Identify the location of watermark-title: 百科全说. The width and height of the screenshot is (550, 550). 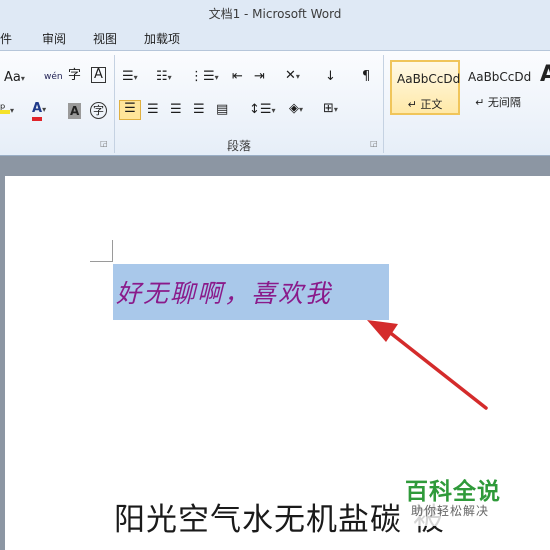
(453, 492).